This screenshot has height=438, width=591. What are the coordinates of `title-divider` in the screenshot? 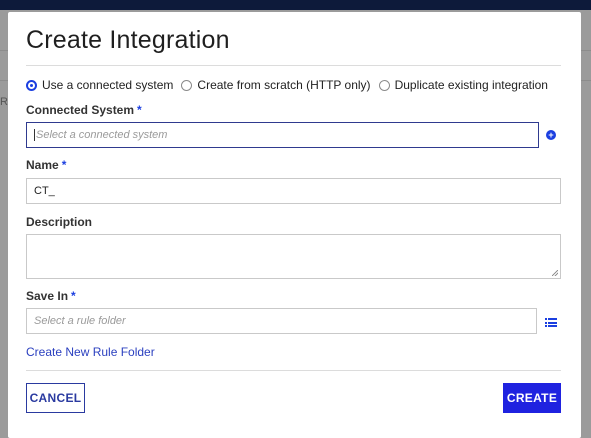 It's located at (293, 65).